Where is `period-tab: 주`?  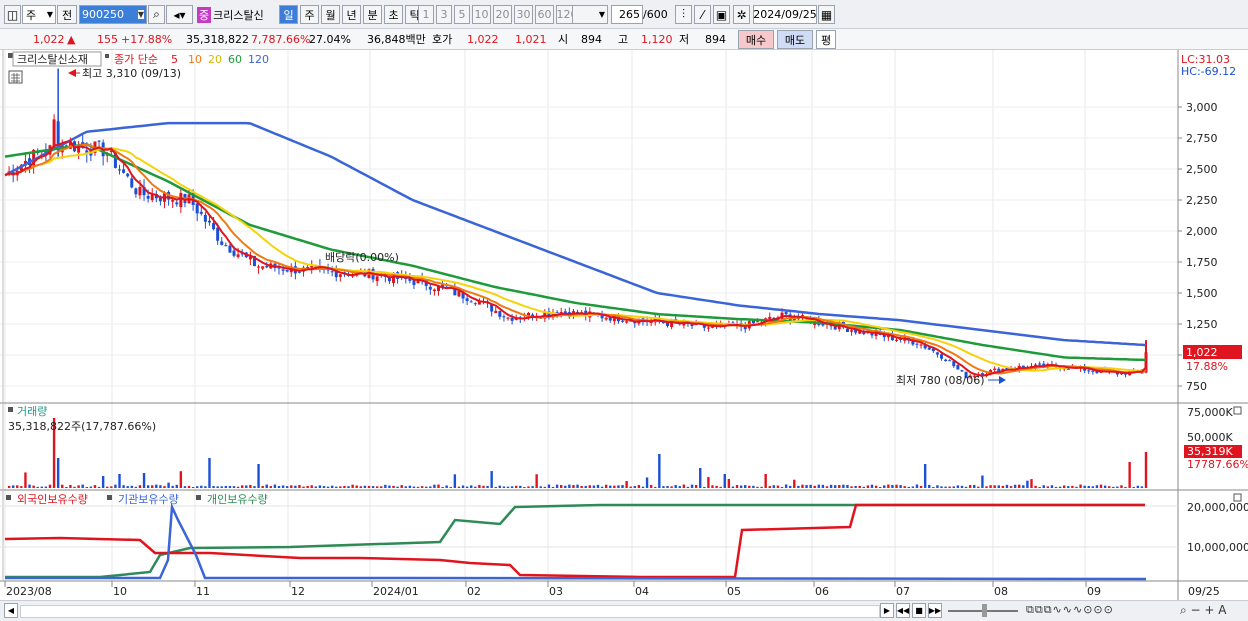
period-tab: 주 is located at coordinates (309, 14).